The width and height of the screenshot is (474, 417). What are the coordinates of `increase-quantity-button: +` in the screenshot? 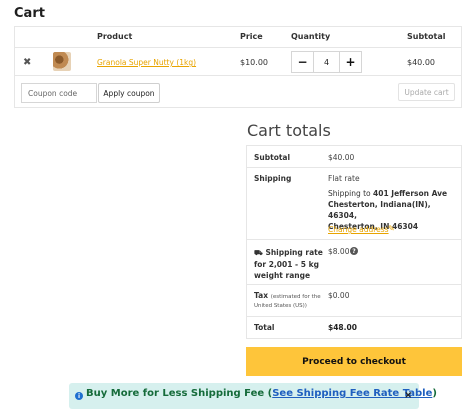 It's located at (350, 62).